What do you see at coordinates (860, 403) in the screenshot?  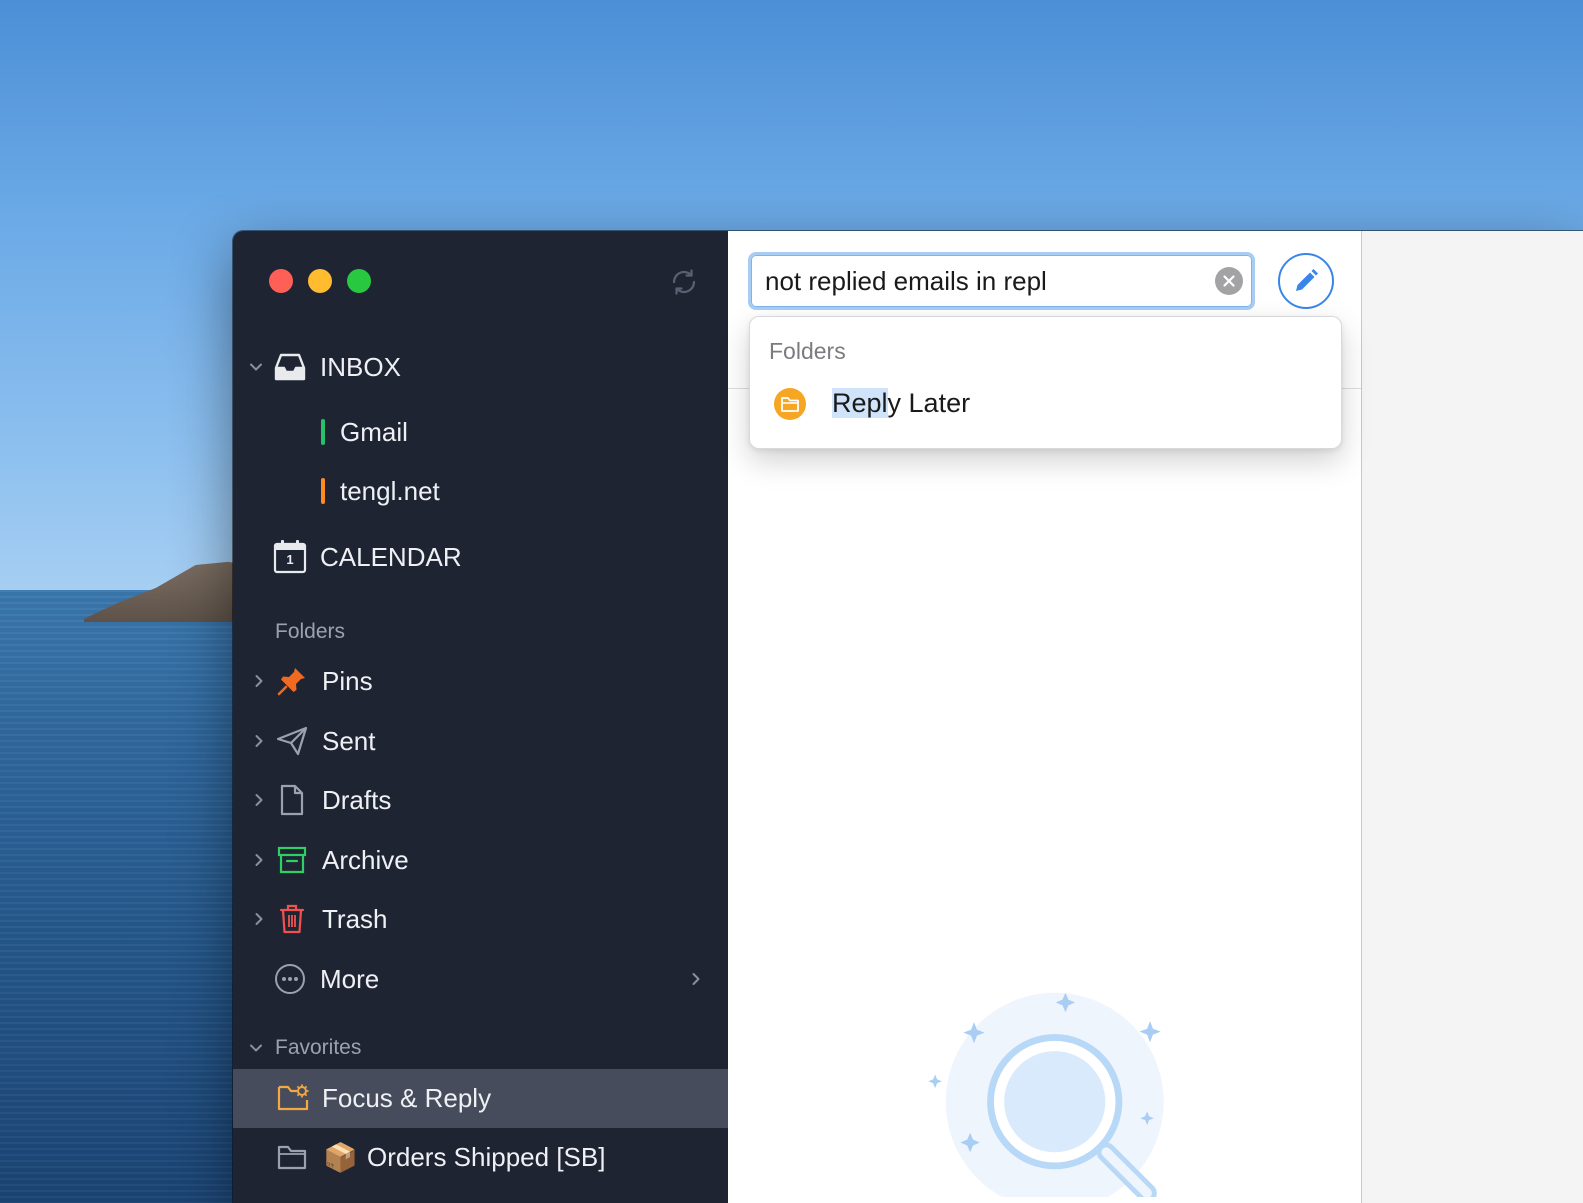 I see `match-highlight: Repl` at bounding box center [860, 403].